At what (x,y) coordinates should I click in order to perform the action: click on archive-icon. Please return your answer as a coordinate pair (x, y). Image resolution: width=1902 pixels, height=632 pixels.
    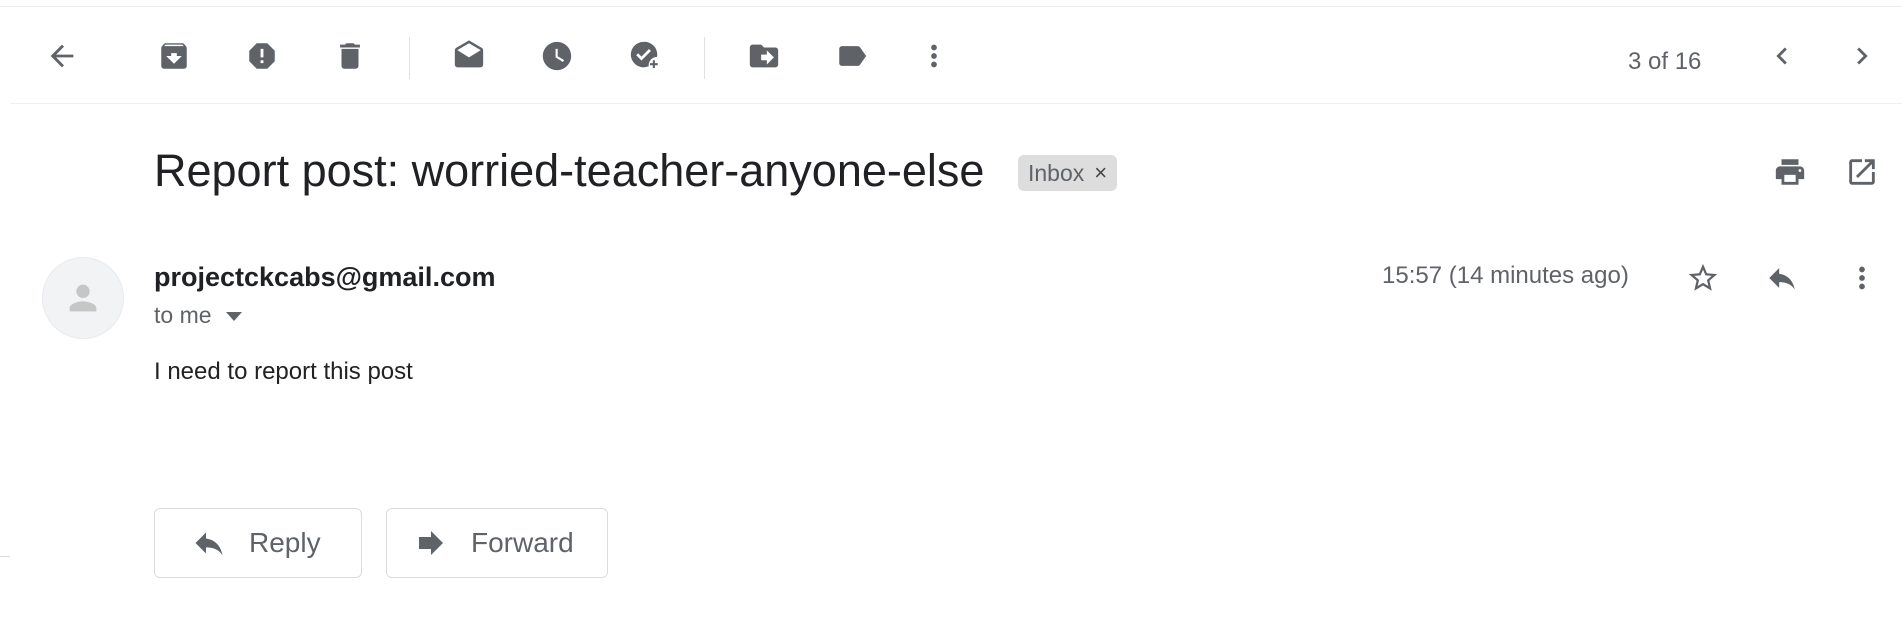
    Looking at the image, I should click on (174, 56).